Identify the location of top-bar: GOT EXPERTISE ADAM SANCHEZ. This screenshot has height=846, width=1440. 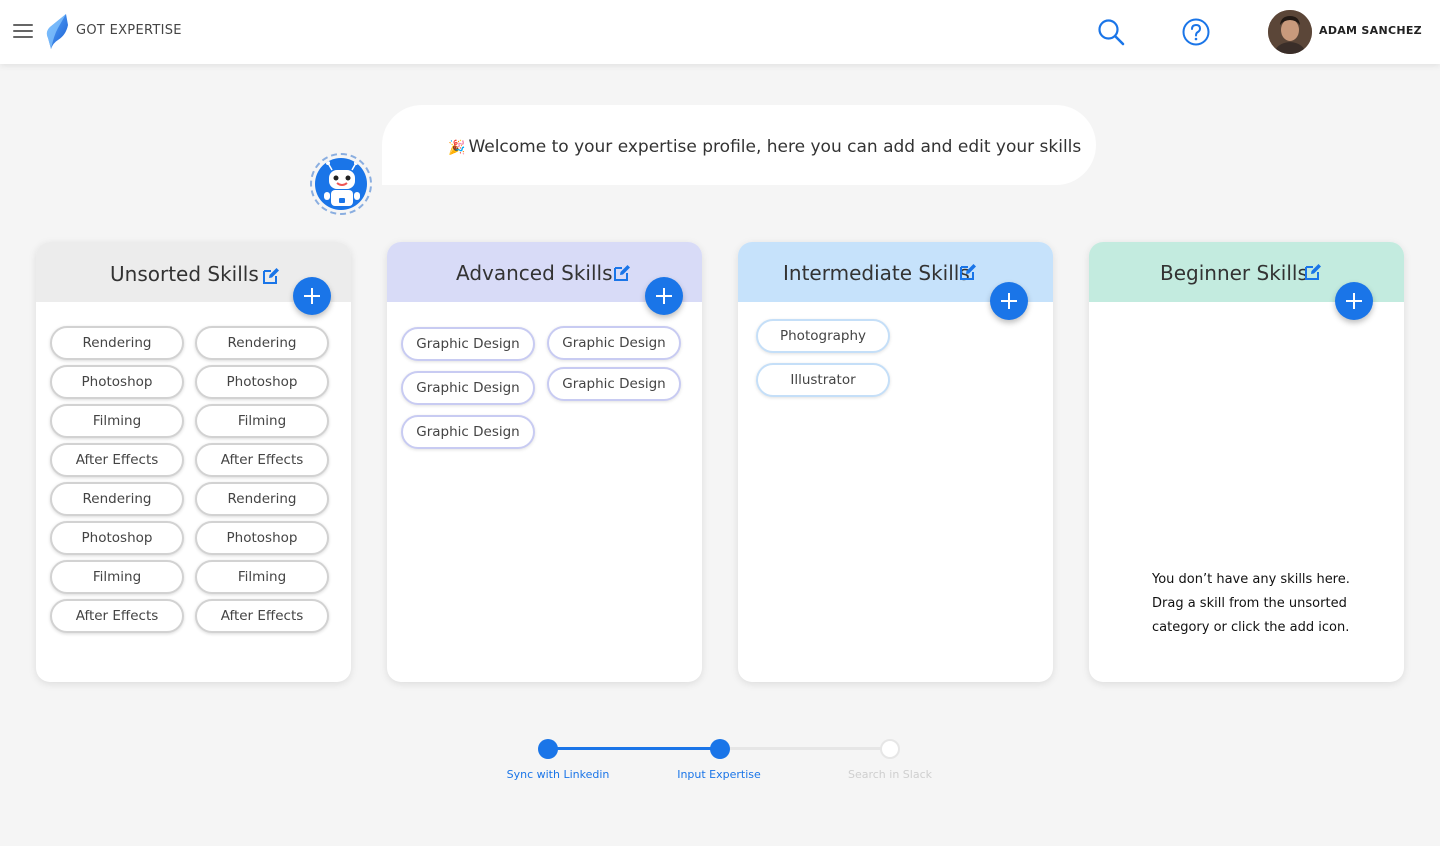
(720, 32).